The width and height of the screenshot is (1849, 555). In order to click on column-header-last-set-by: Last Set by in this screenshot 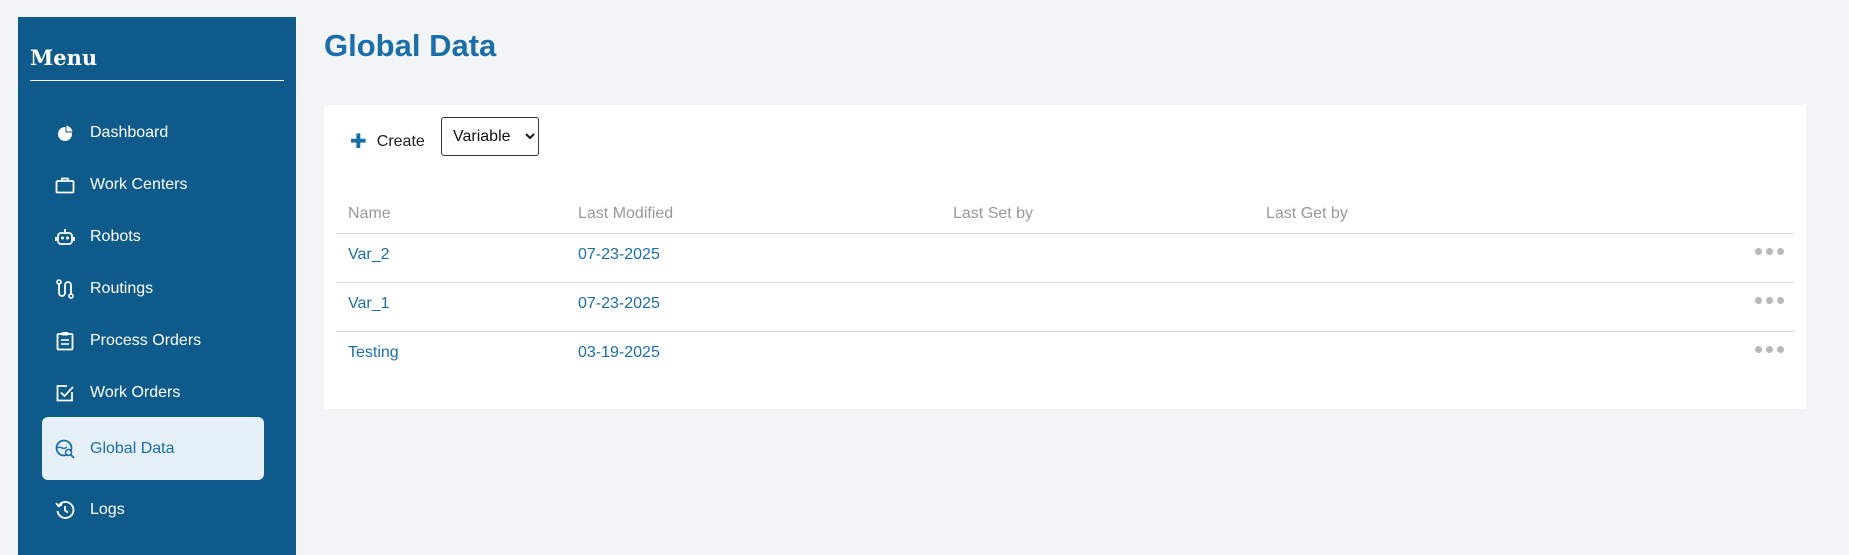, I will do `click(993, 213)`.